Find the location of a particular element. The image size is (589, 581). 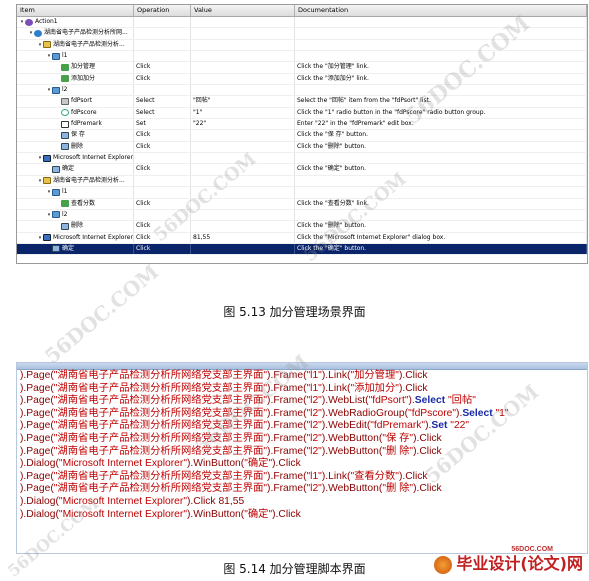

grid-row: 保 存 Click Click the "保 存" button. is located at coordinates (302, 136).